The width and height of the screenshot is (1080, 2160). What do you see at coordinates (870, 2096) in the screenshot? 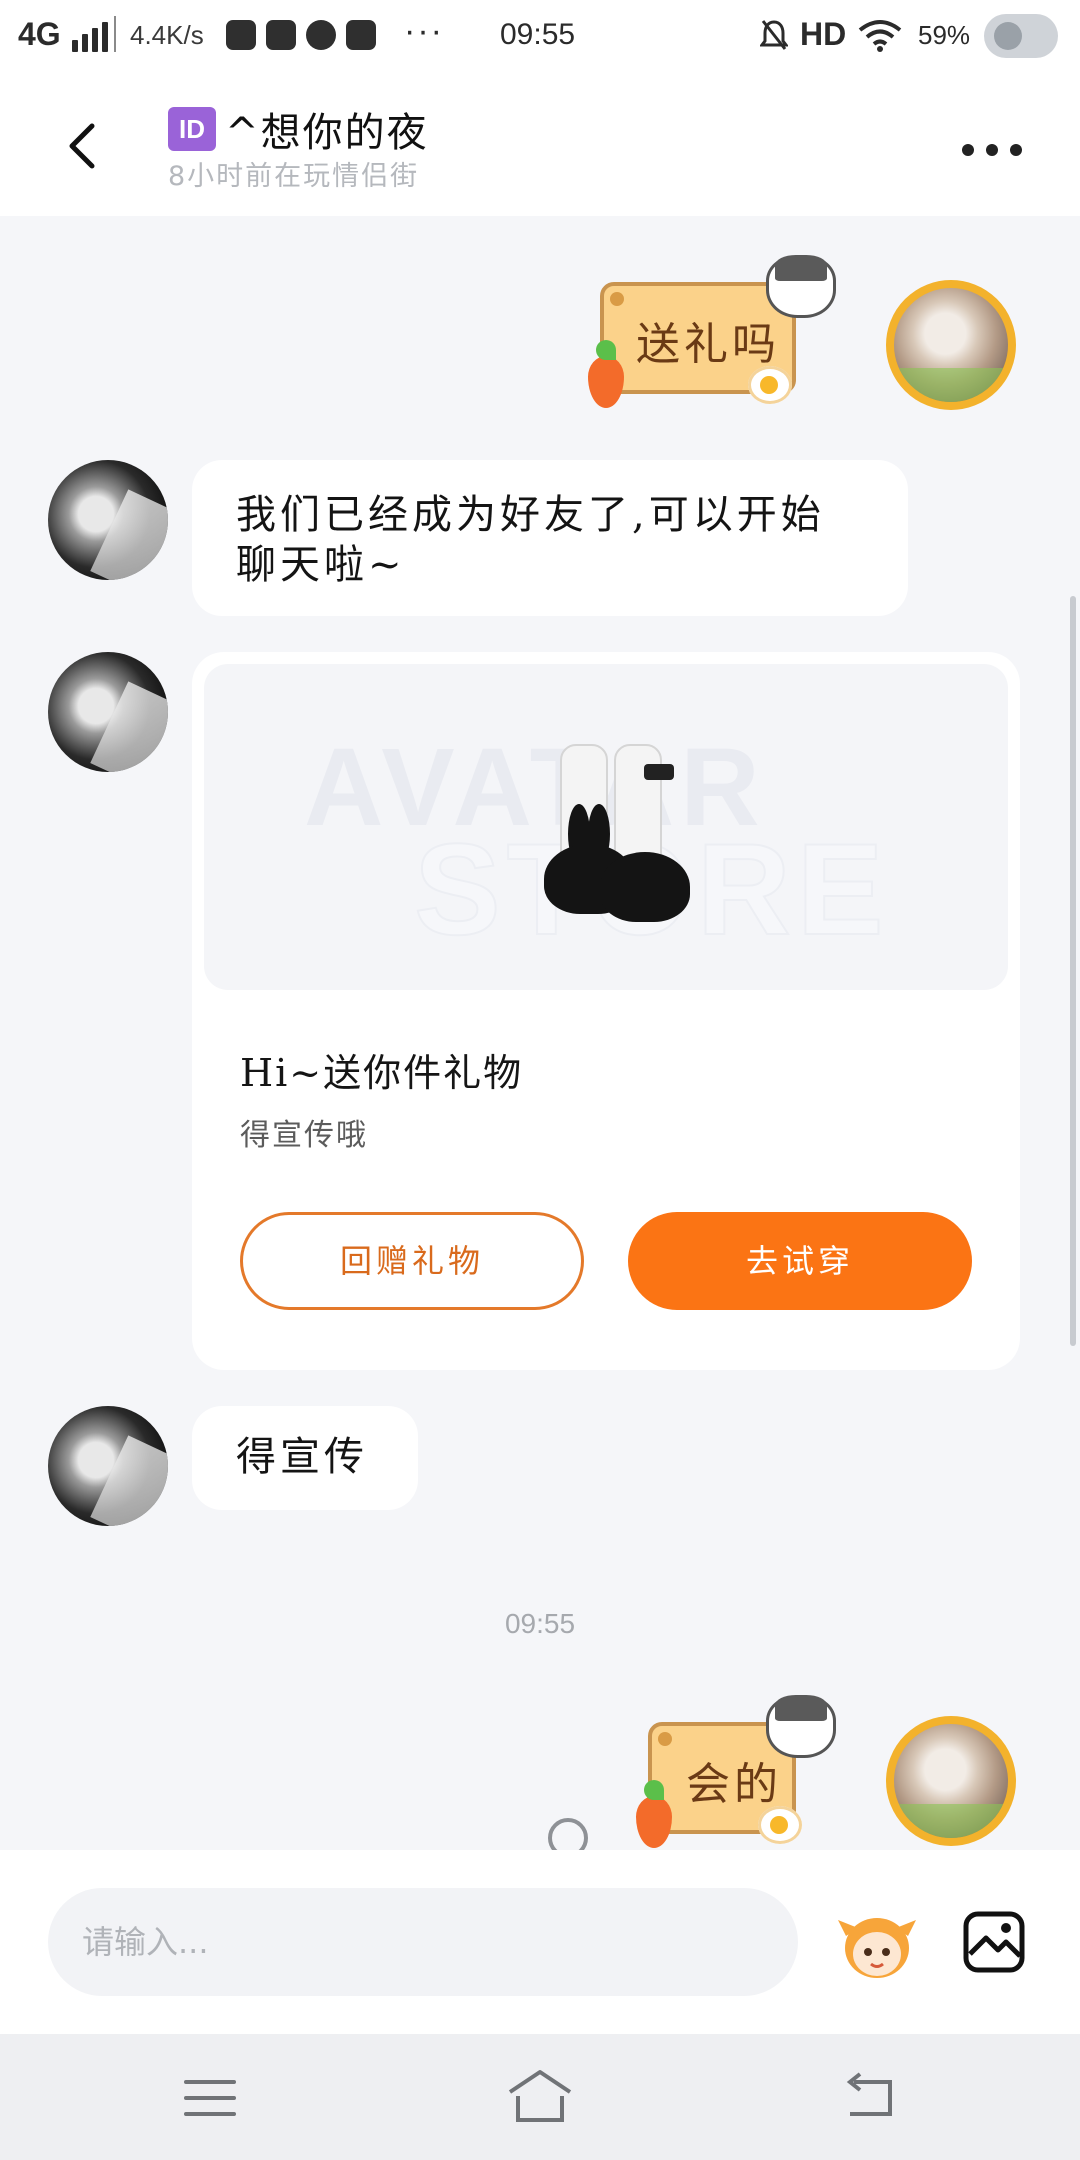
I see `back-arrow-icon` at bounding box center [870, 2096].